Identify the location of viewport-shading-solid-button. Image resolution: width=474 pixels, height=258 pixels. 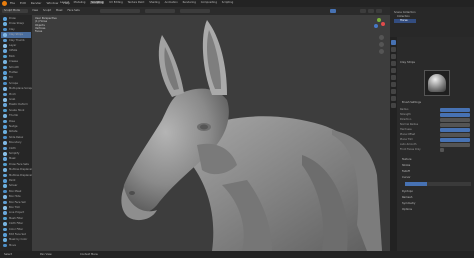
(363, 11).